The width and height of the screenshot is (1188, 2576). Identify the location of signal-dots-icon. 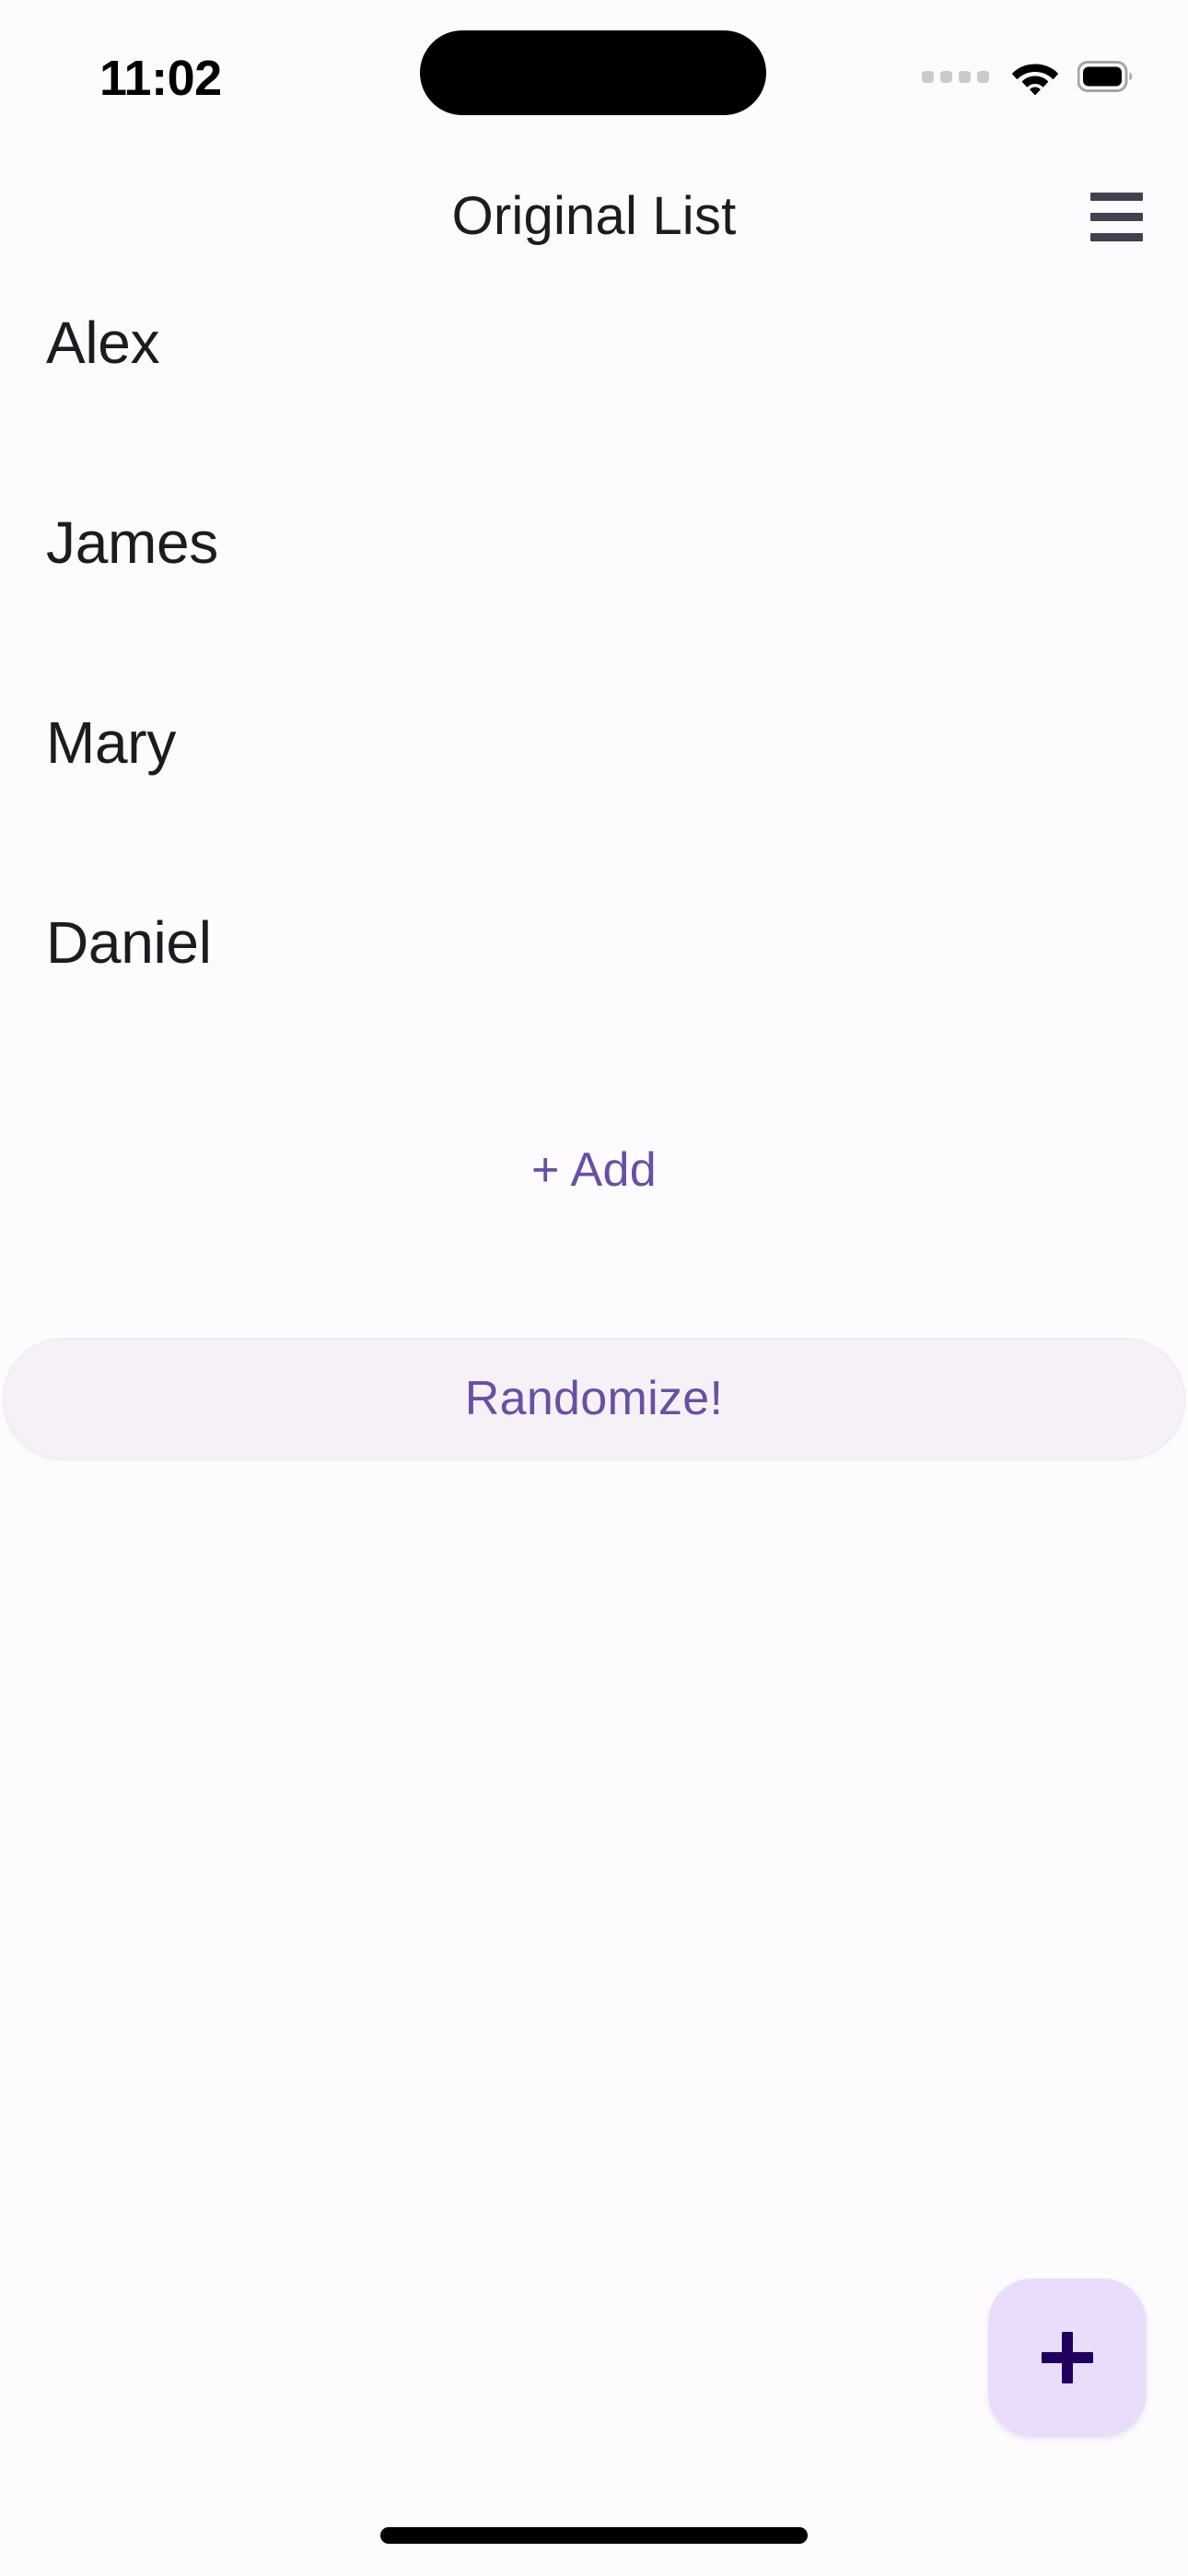
(955, 76).